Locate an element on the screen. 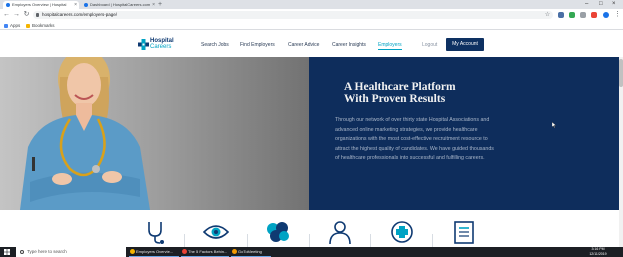 This screenshot has height=257, width=623. apps-grid-icon is located at coordinates (6, 26).